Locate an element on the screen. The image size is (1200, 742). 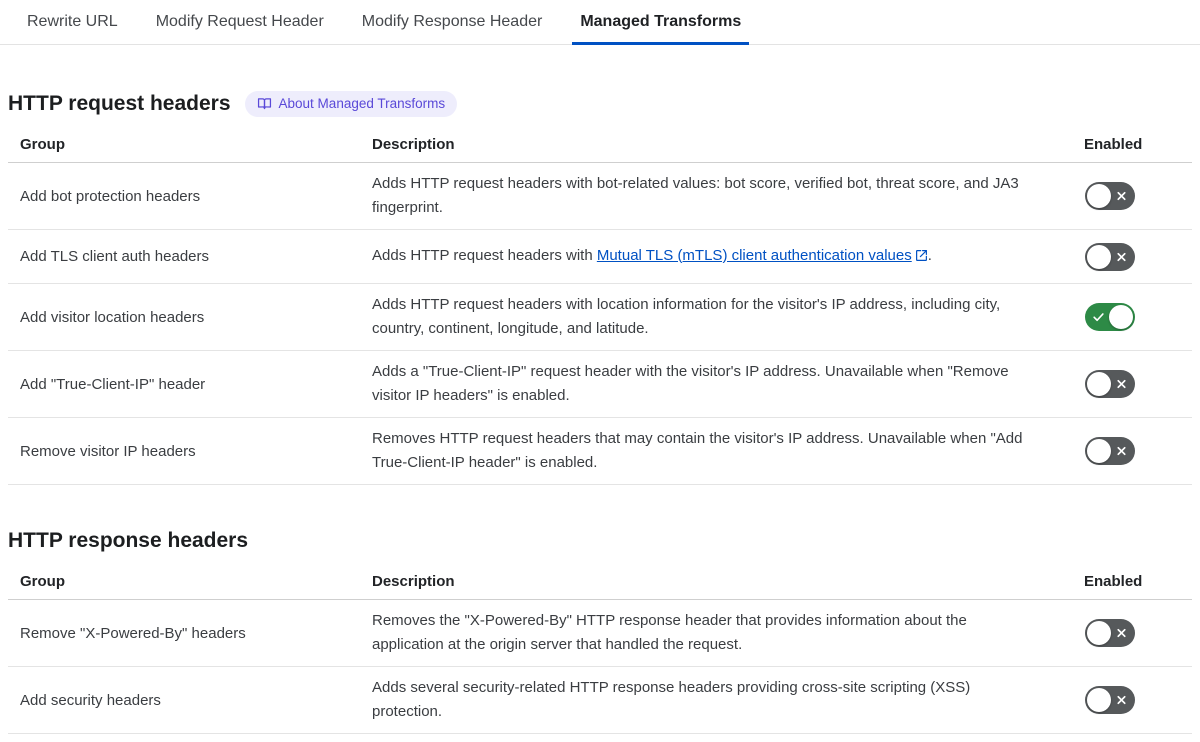
row-group-label: Add "True-Client-IP" header is located at coordinates (113, 384).